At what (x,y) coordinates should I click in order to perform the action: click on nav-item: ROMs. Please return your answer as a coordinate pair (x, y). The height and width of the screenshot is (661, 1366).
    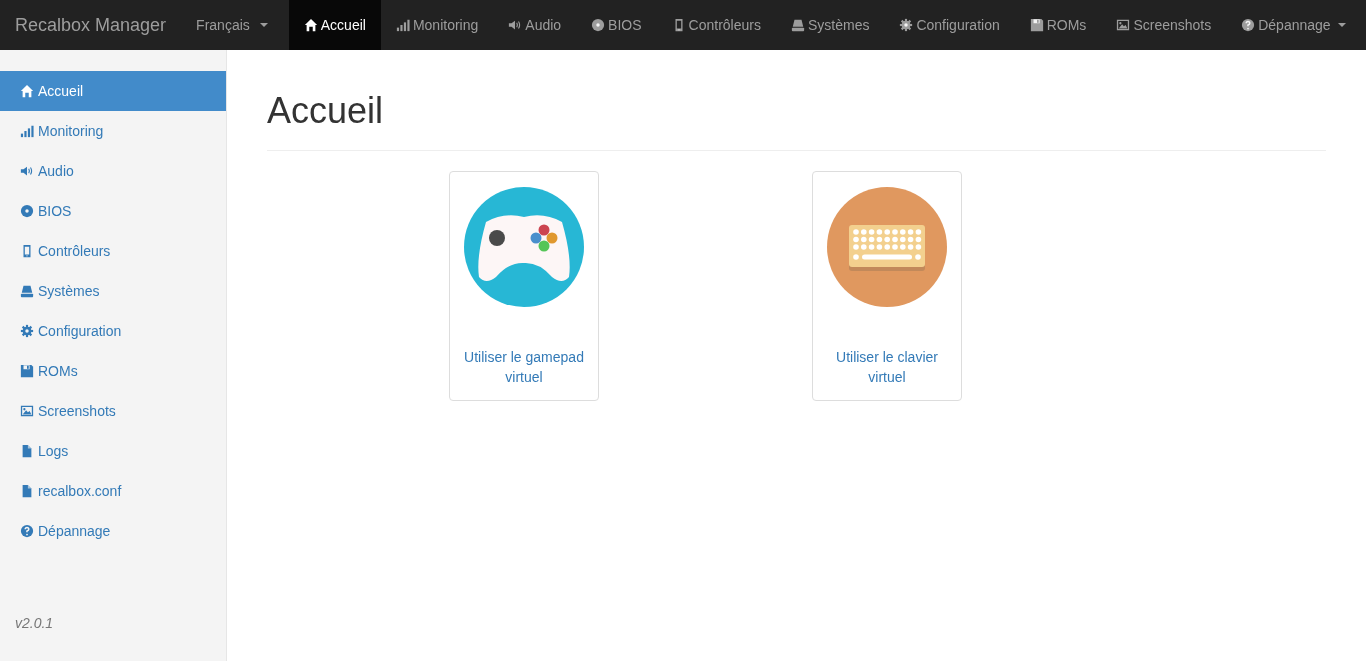
    Looking at the image, I should click on (1058, 25).